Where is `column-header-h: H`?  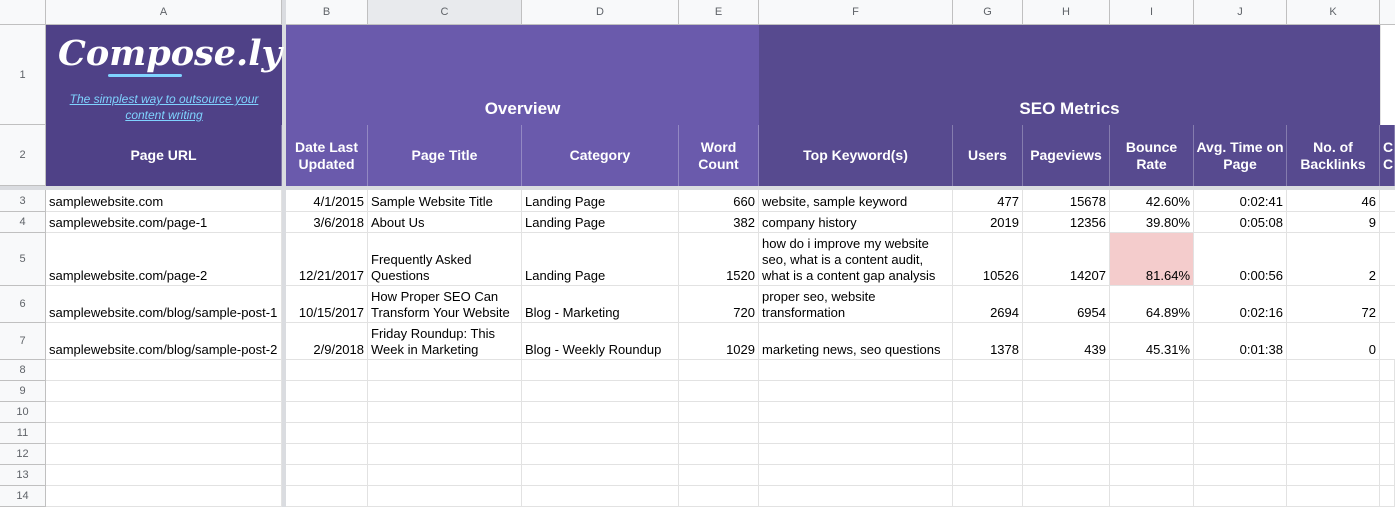 column-header-h: H is located at coordinates (1066, 12).